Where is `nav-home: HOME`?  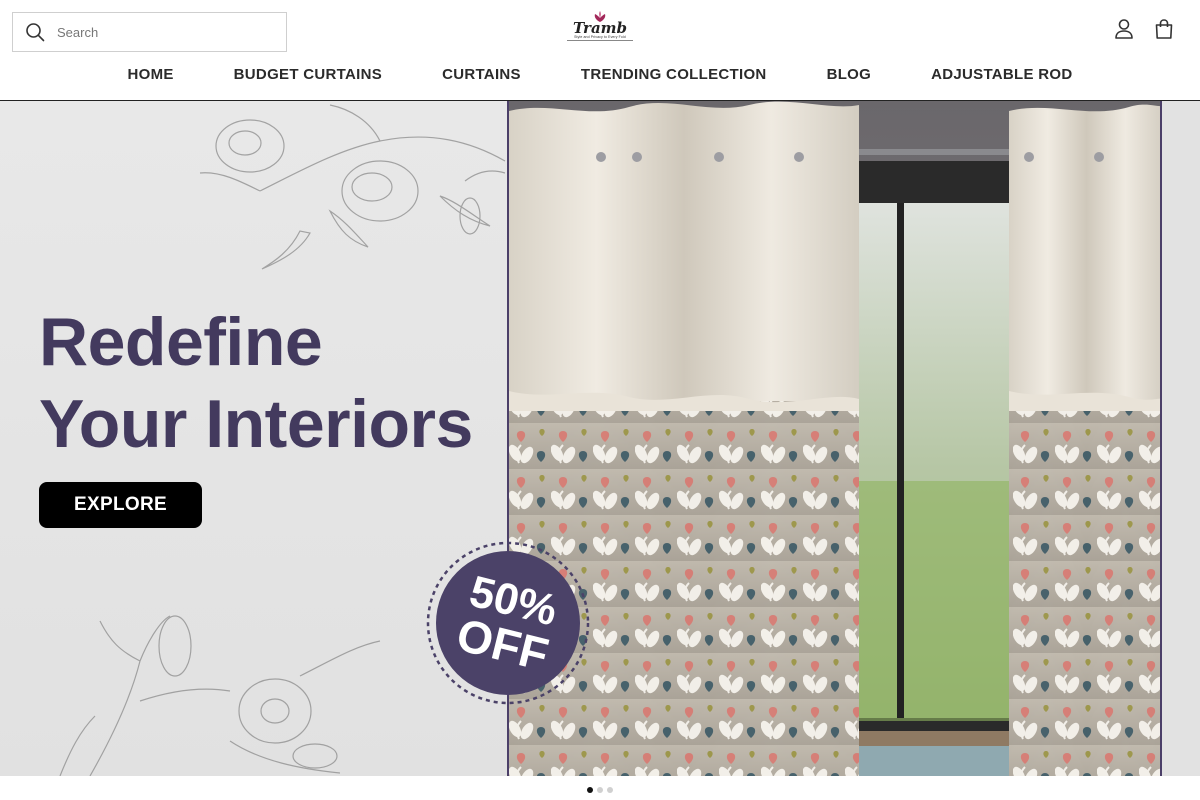
nav-home: HOME is located at coordinates (150, 74).